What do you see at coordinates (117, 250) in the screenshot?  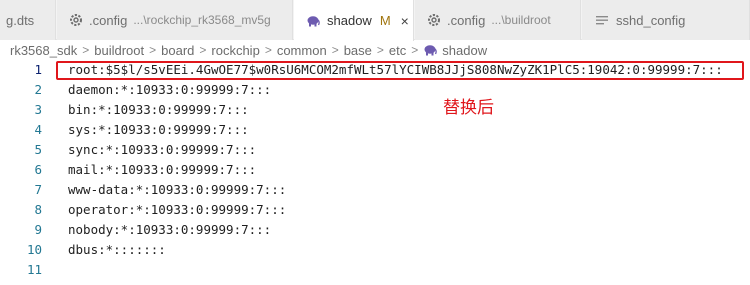 I see `line-text: dbus:*:::::::` at bounding box center [117, 250].